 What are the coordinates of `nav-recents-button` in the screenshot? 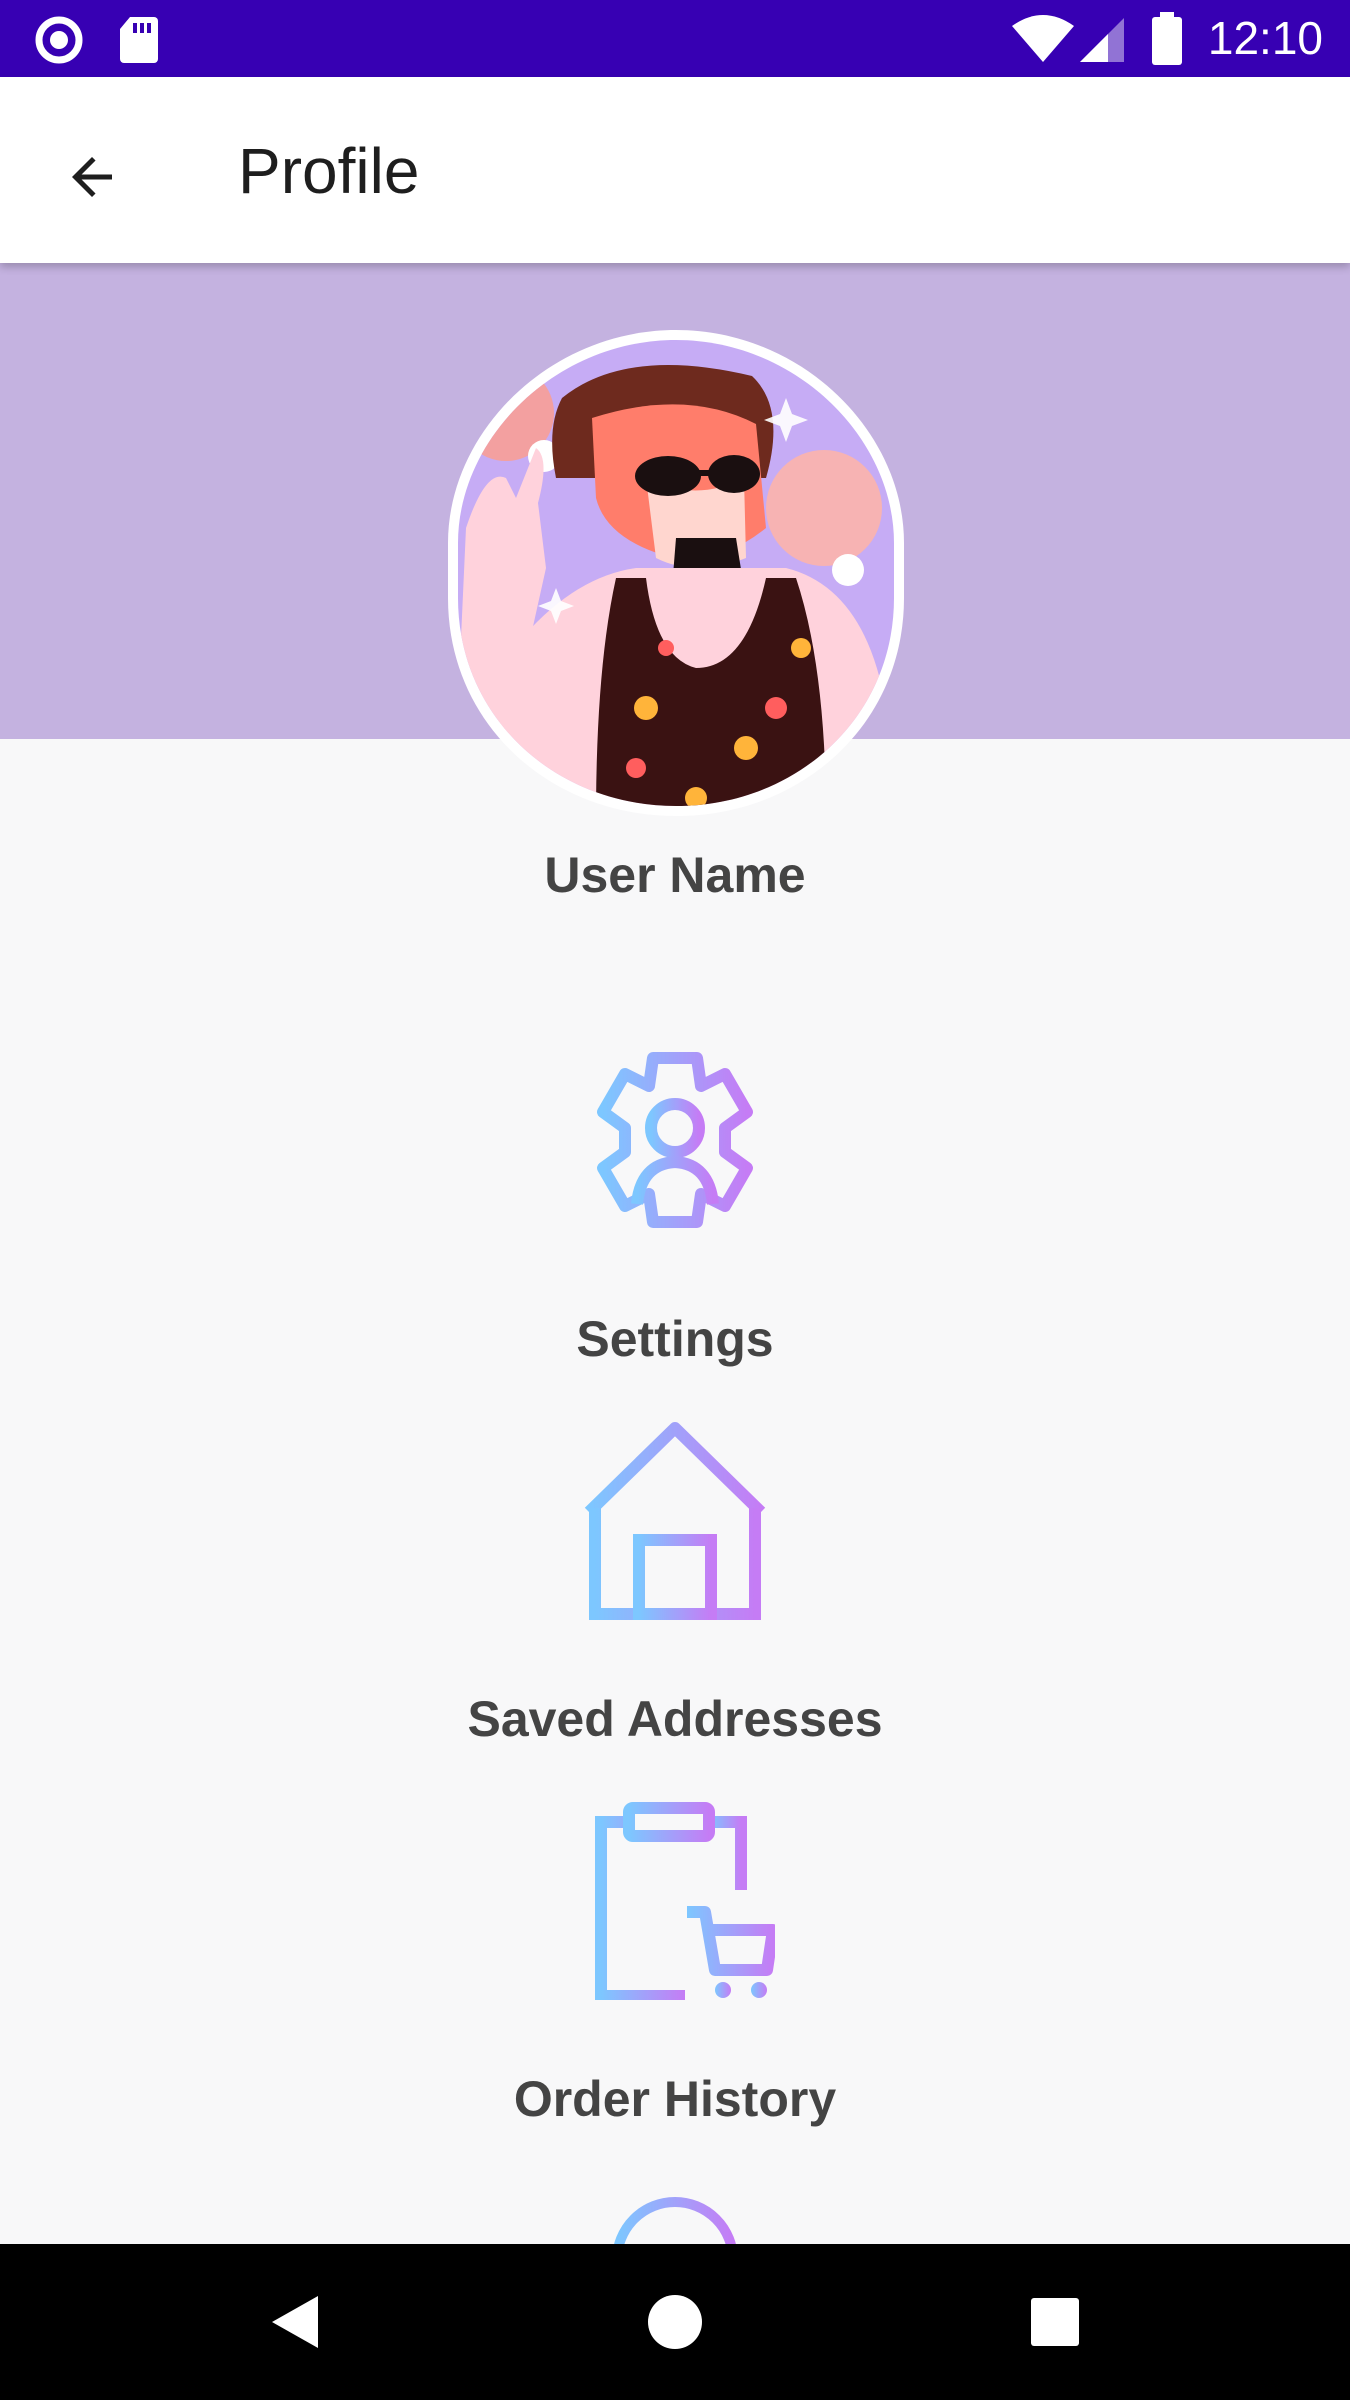 It's located at (1055, 2322).